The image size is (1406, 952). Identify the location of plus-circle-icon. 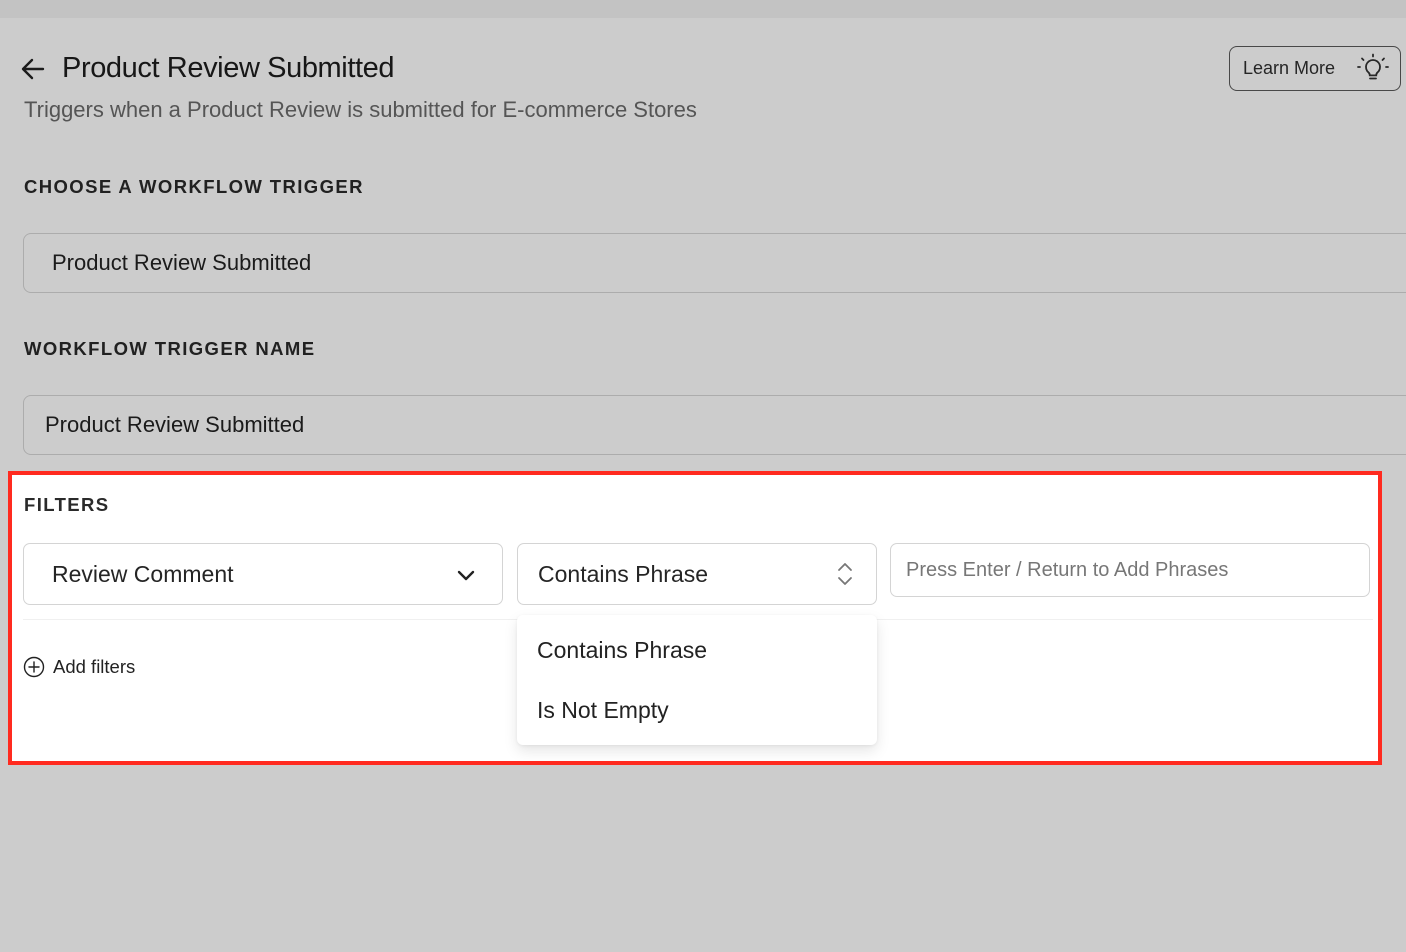
(34, 667).